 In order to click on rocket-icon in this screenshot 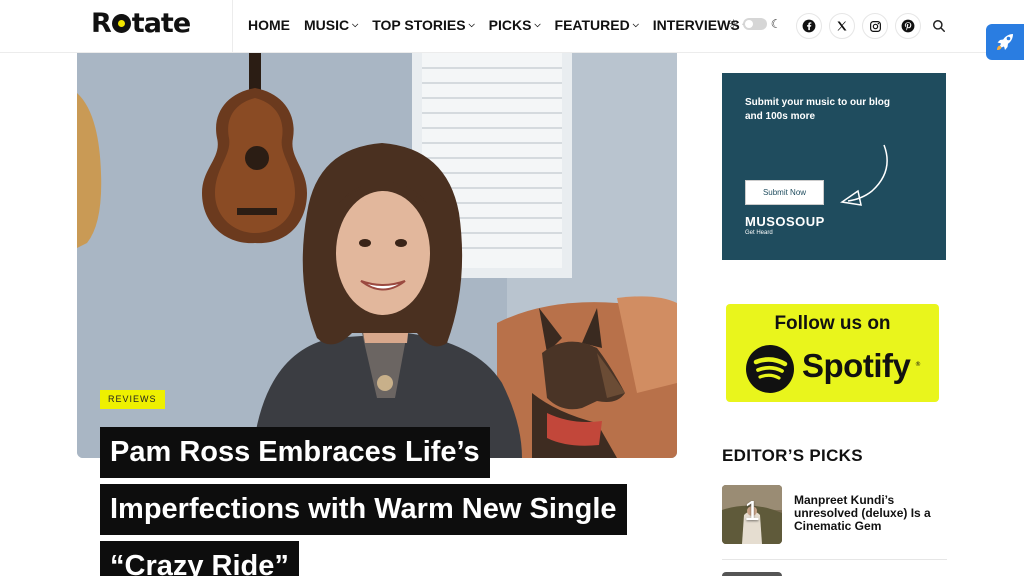, I will do `click(1005, 42)`.